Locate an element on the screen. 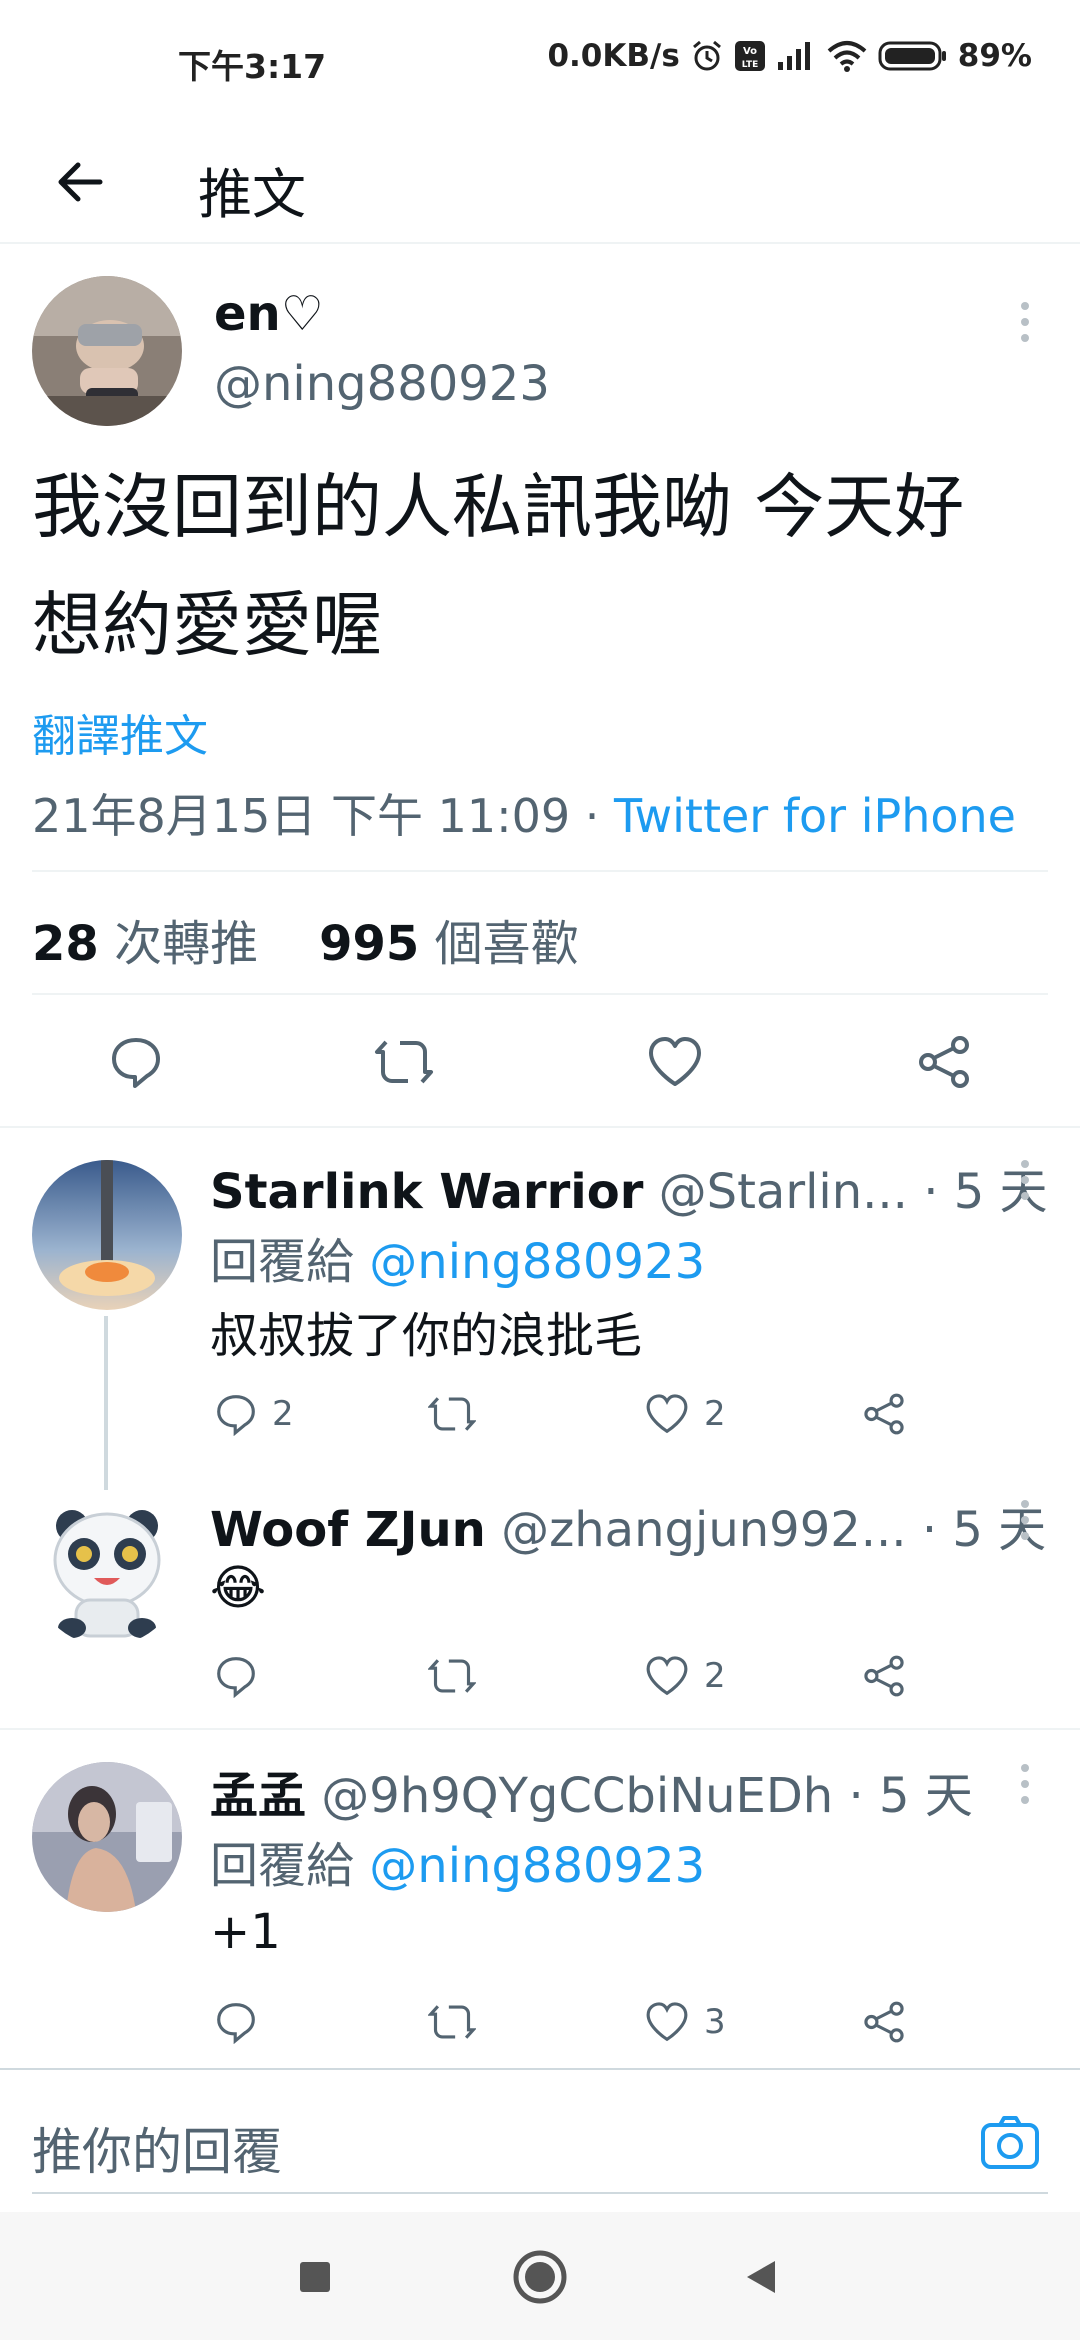 This screenshot has height=2340, width=1080. reply-composer: 推你的回覆 is located at coordinates (540, 2142).